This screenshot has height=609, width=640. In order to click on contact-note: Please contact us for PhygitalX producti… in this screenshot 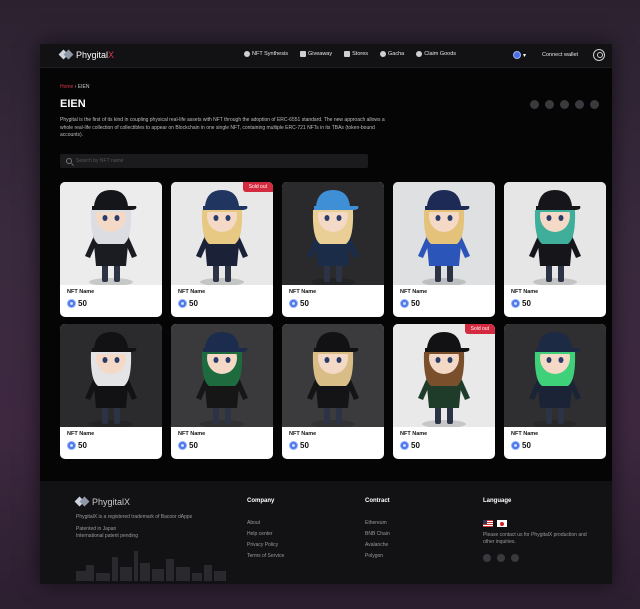, I will do `click(535, 538)`.